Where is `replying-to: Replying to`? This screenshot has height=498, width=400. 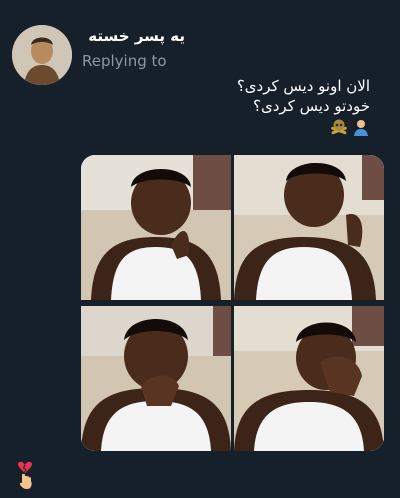
replying-to: Replying to is located at coordinates (124, 61).